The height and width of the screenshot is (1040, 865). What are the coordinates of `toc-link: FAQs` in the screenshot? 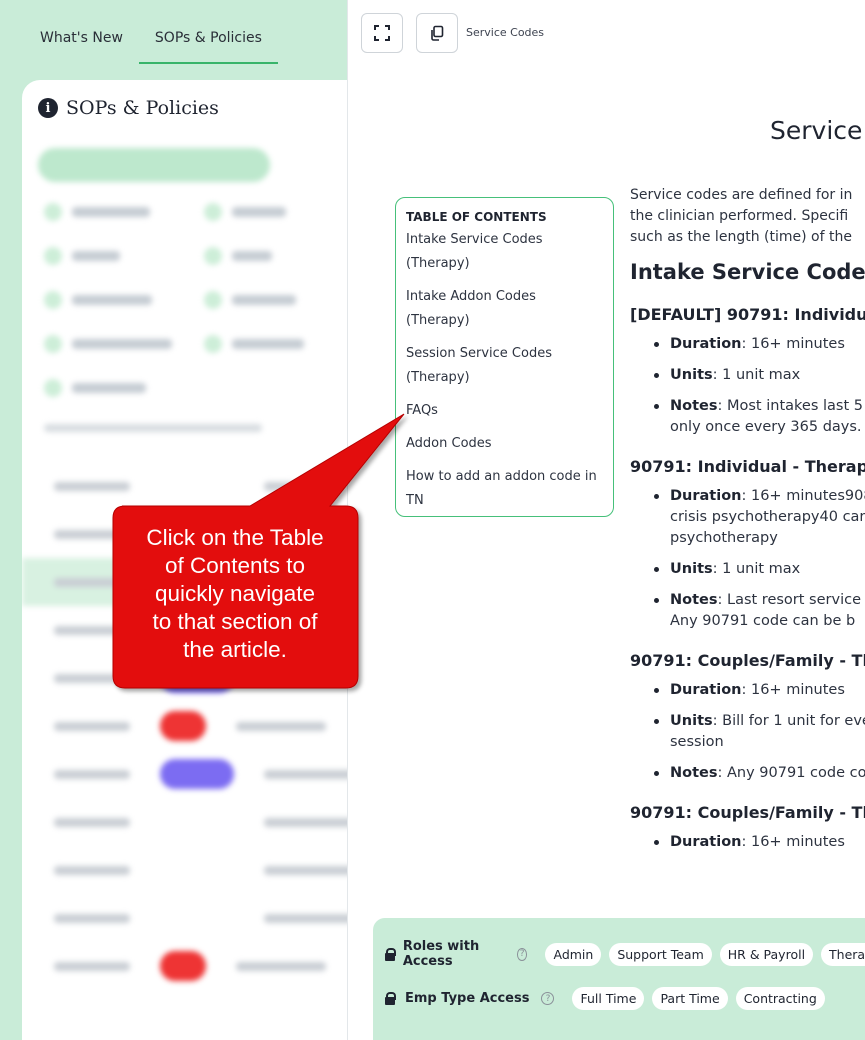 It's located at (504, 411).